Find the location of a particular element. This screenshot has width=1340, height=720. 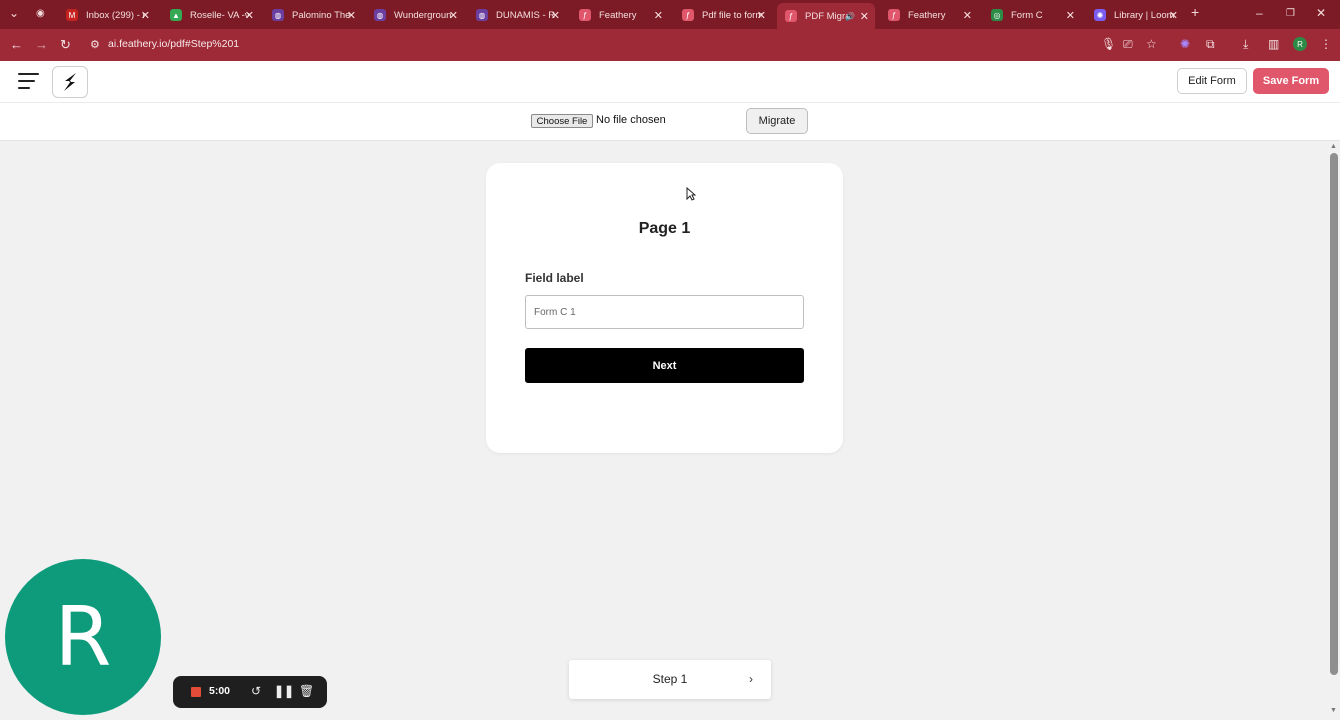

step-label: Step 1 is located at coordinates (670, 679).